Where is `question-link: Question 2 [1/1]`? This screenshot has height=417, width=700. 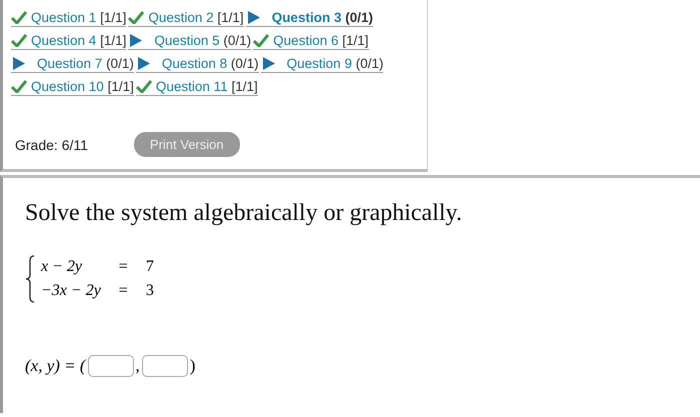
question-link: Question 2 [1/1] is located at coordinates (186, 18).